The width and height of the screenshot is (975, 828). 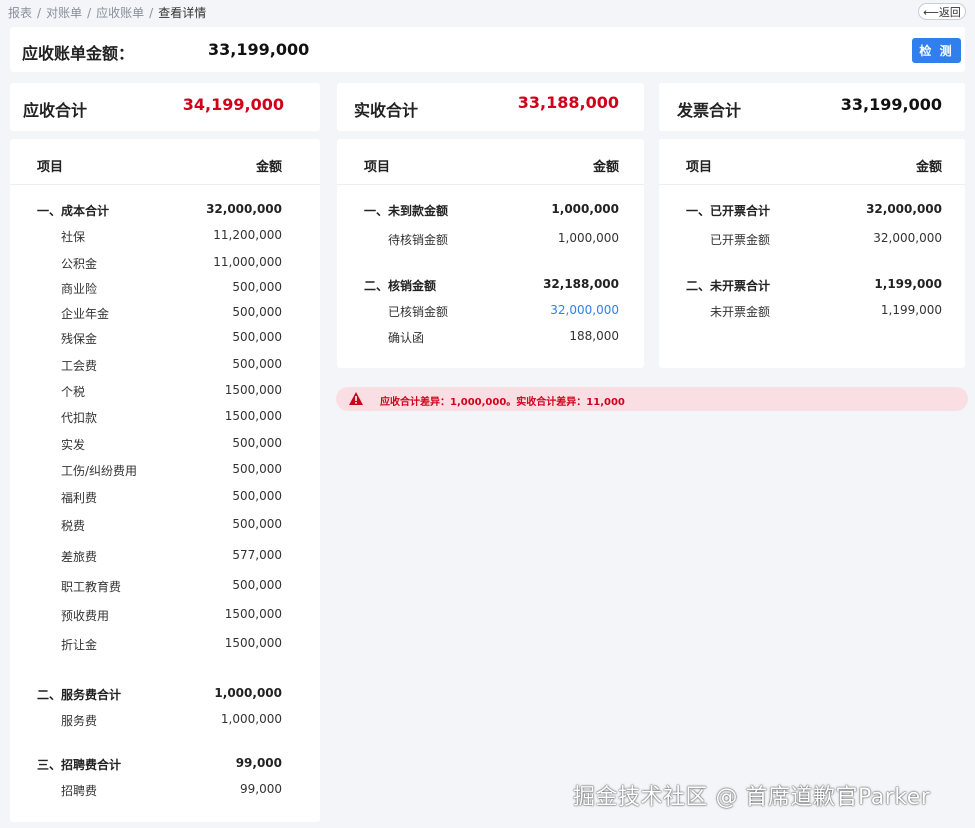 I want to click on group-row: 二、未开票合计 1,199,000, so click(x=812, y=286).